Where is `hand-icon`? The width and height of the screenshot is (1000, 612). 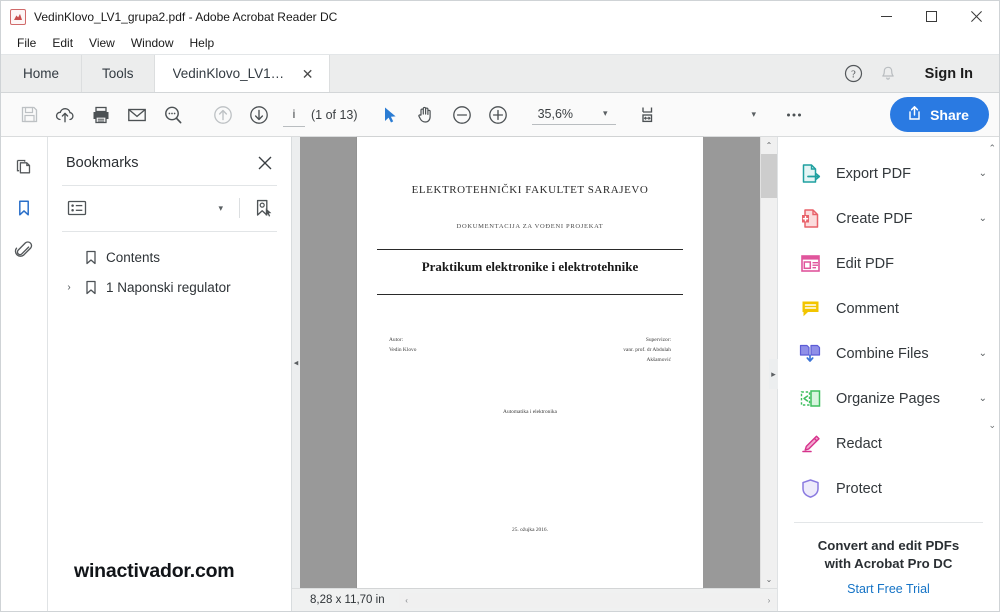
hand-icon is located at coordinates (426, 115).